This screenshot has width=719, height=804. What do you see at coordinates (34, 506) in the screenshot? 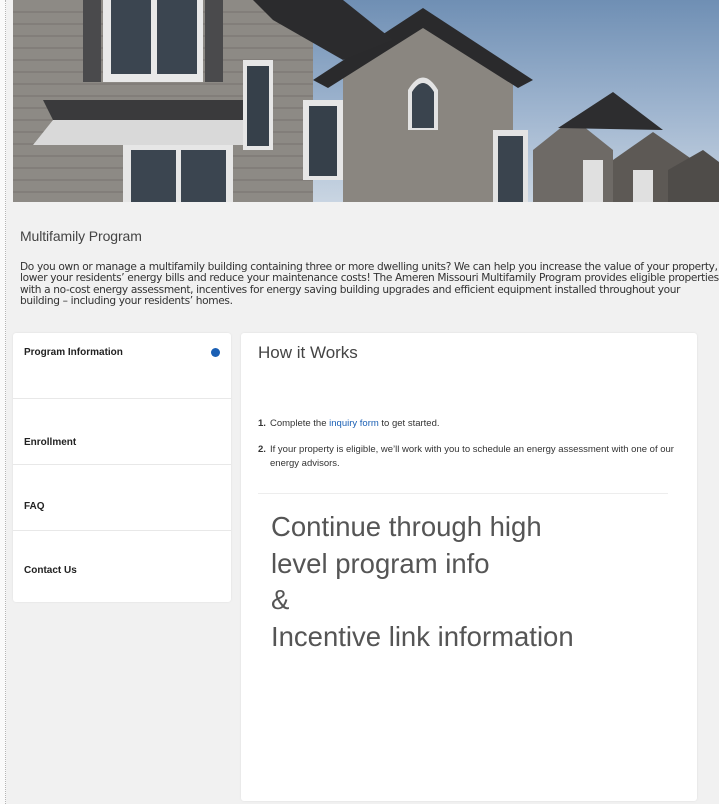
I see `nav-item-label: FAQ` at bounding box center [34, 506].